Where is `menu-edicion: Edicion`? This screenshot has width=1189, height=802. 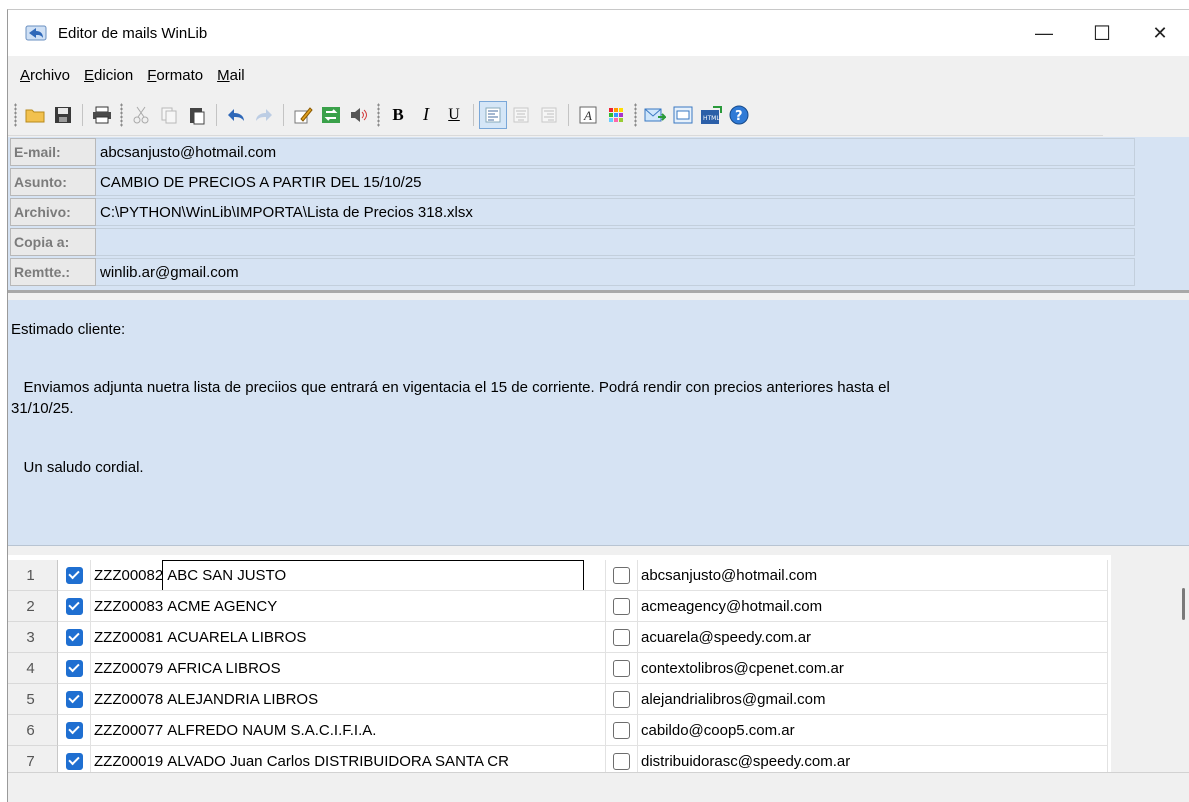 menu-edicion: Edicion is located at coordinates (108, 75).